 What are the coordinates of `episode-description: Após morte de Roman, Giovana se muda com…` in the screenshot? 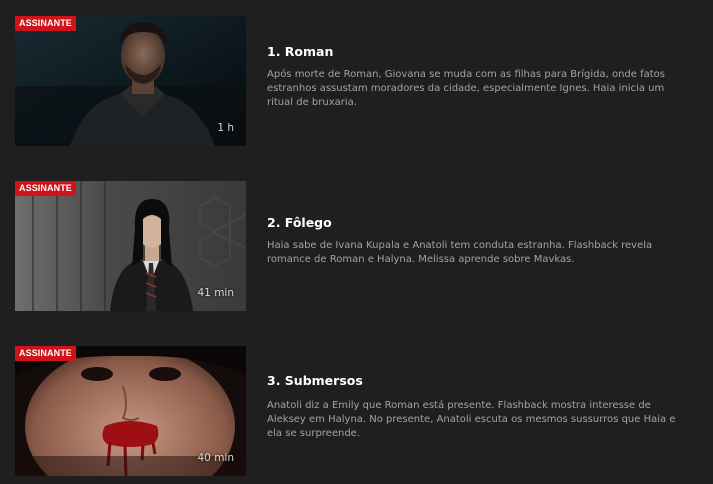 It's located at (466, 88).